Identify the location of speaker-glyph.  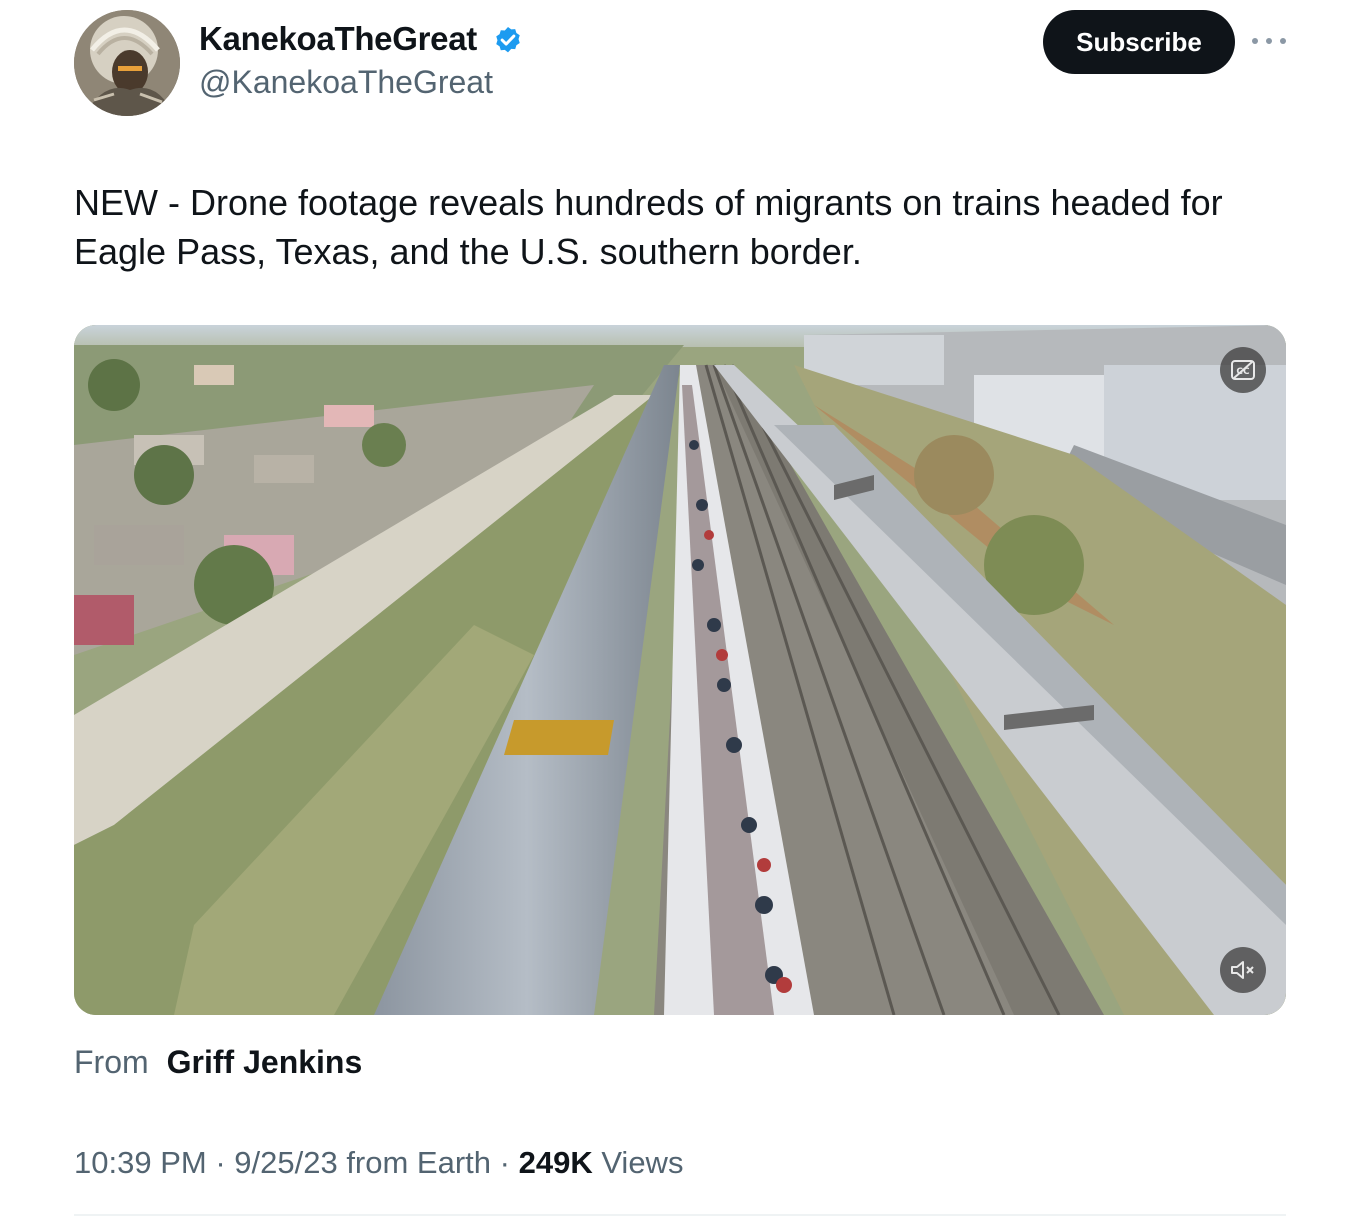
(1242, 970).